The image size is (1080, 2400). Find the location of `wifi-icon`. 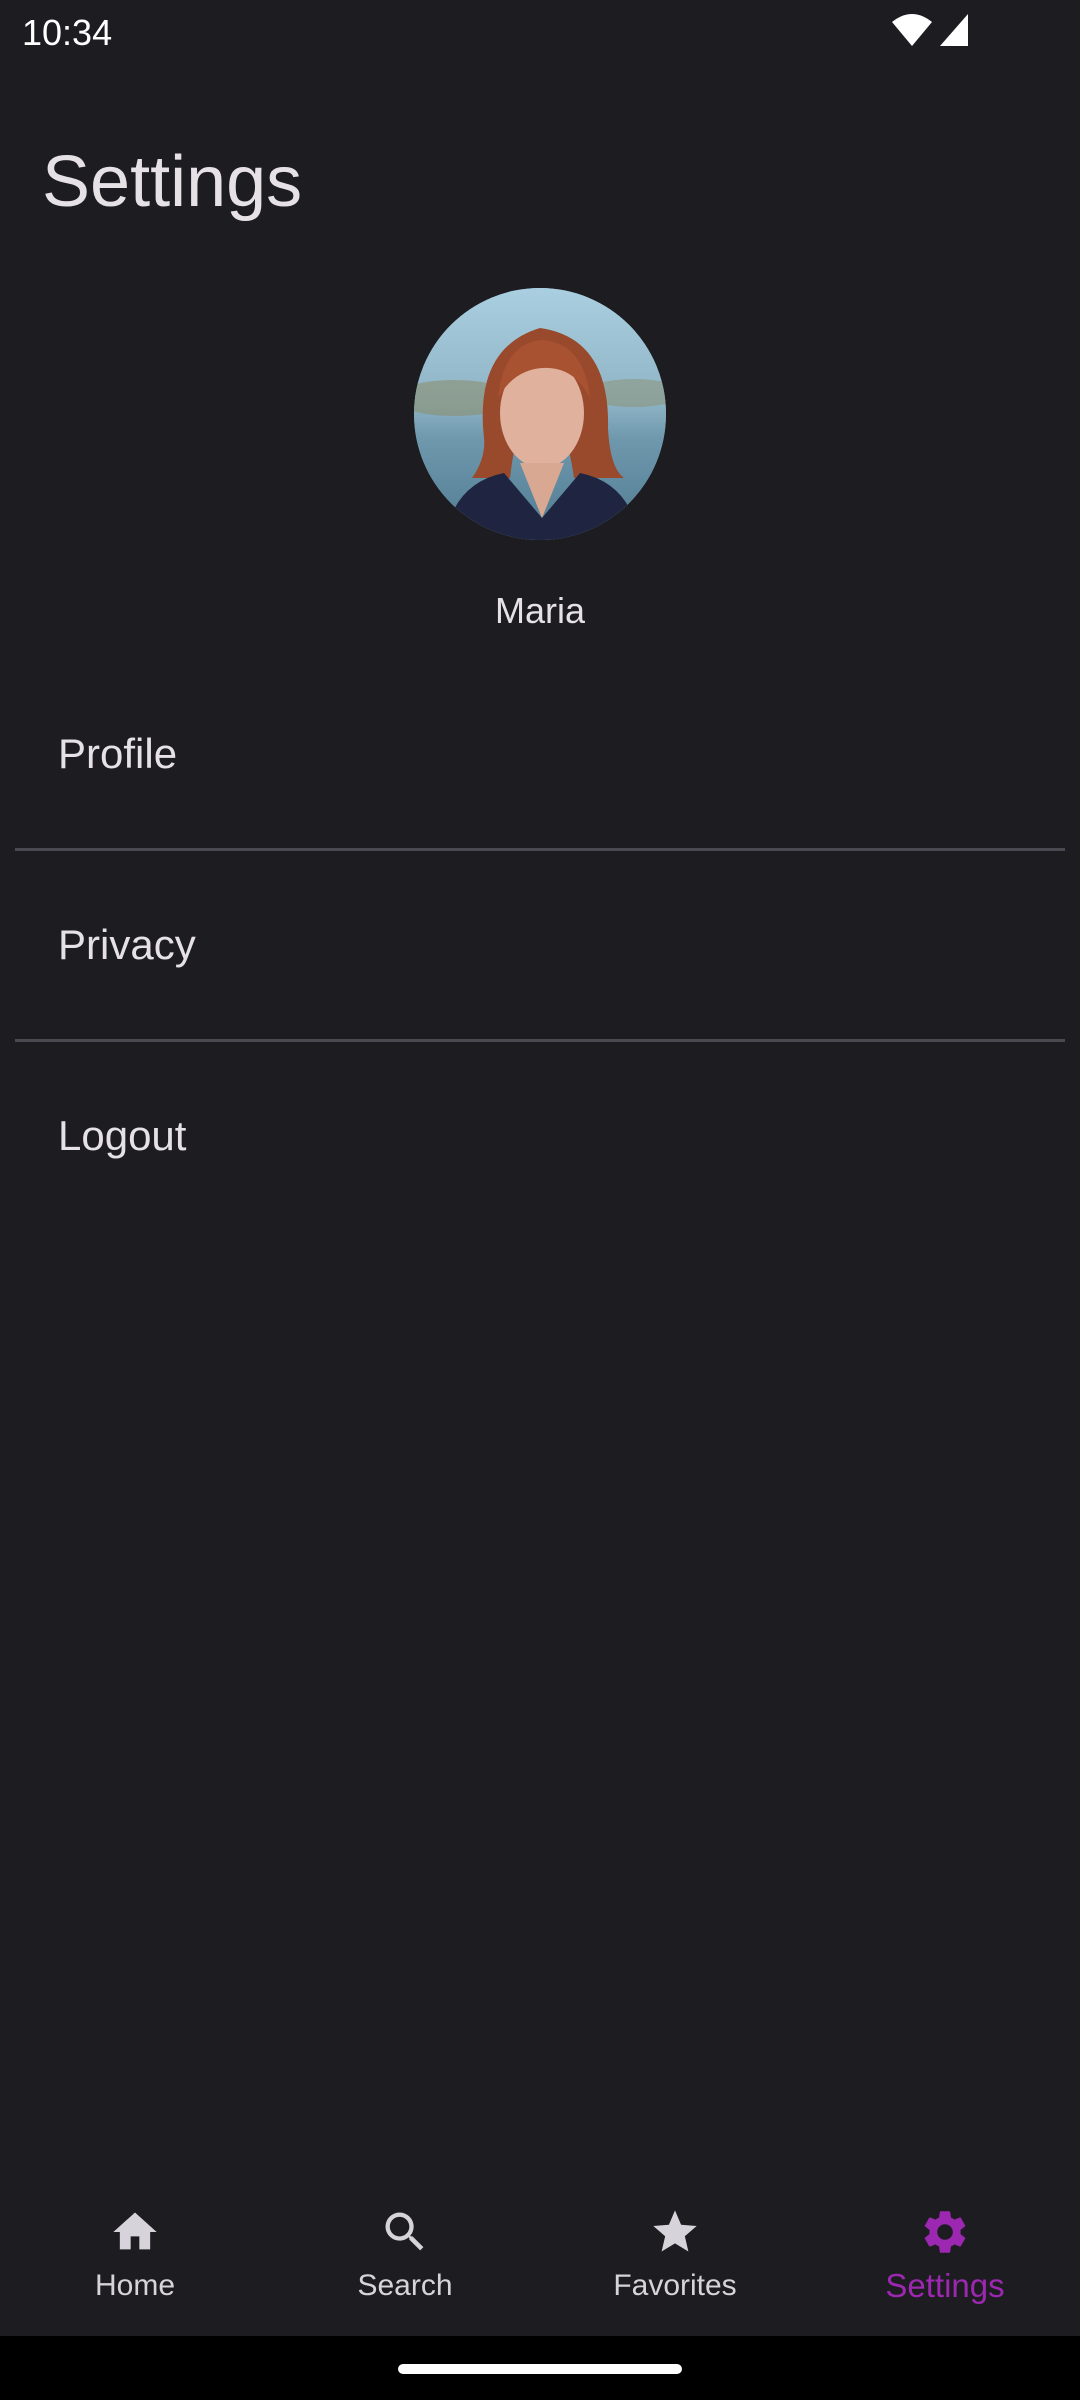

wifi-icon is located at coordinates (912, 32).